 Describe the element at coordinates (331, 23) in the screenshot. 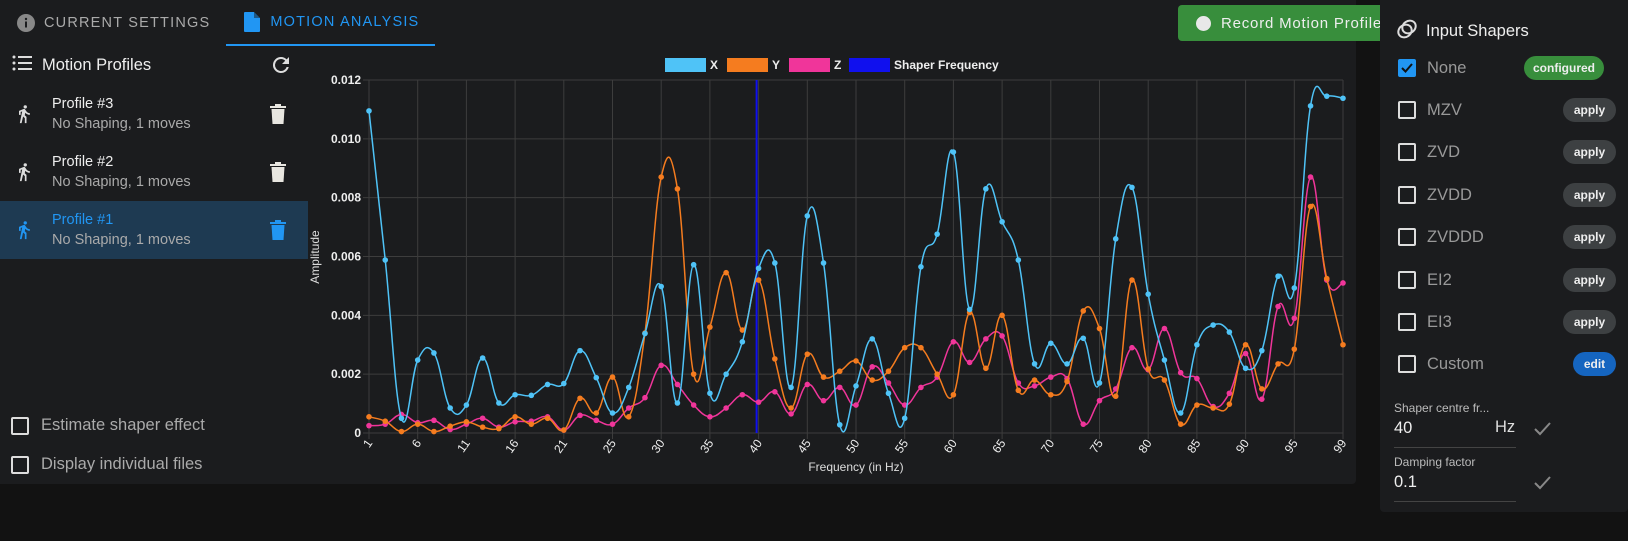

I see `tab-motion-analysis: Motion Analysis` at that location.